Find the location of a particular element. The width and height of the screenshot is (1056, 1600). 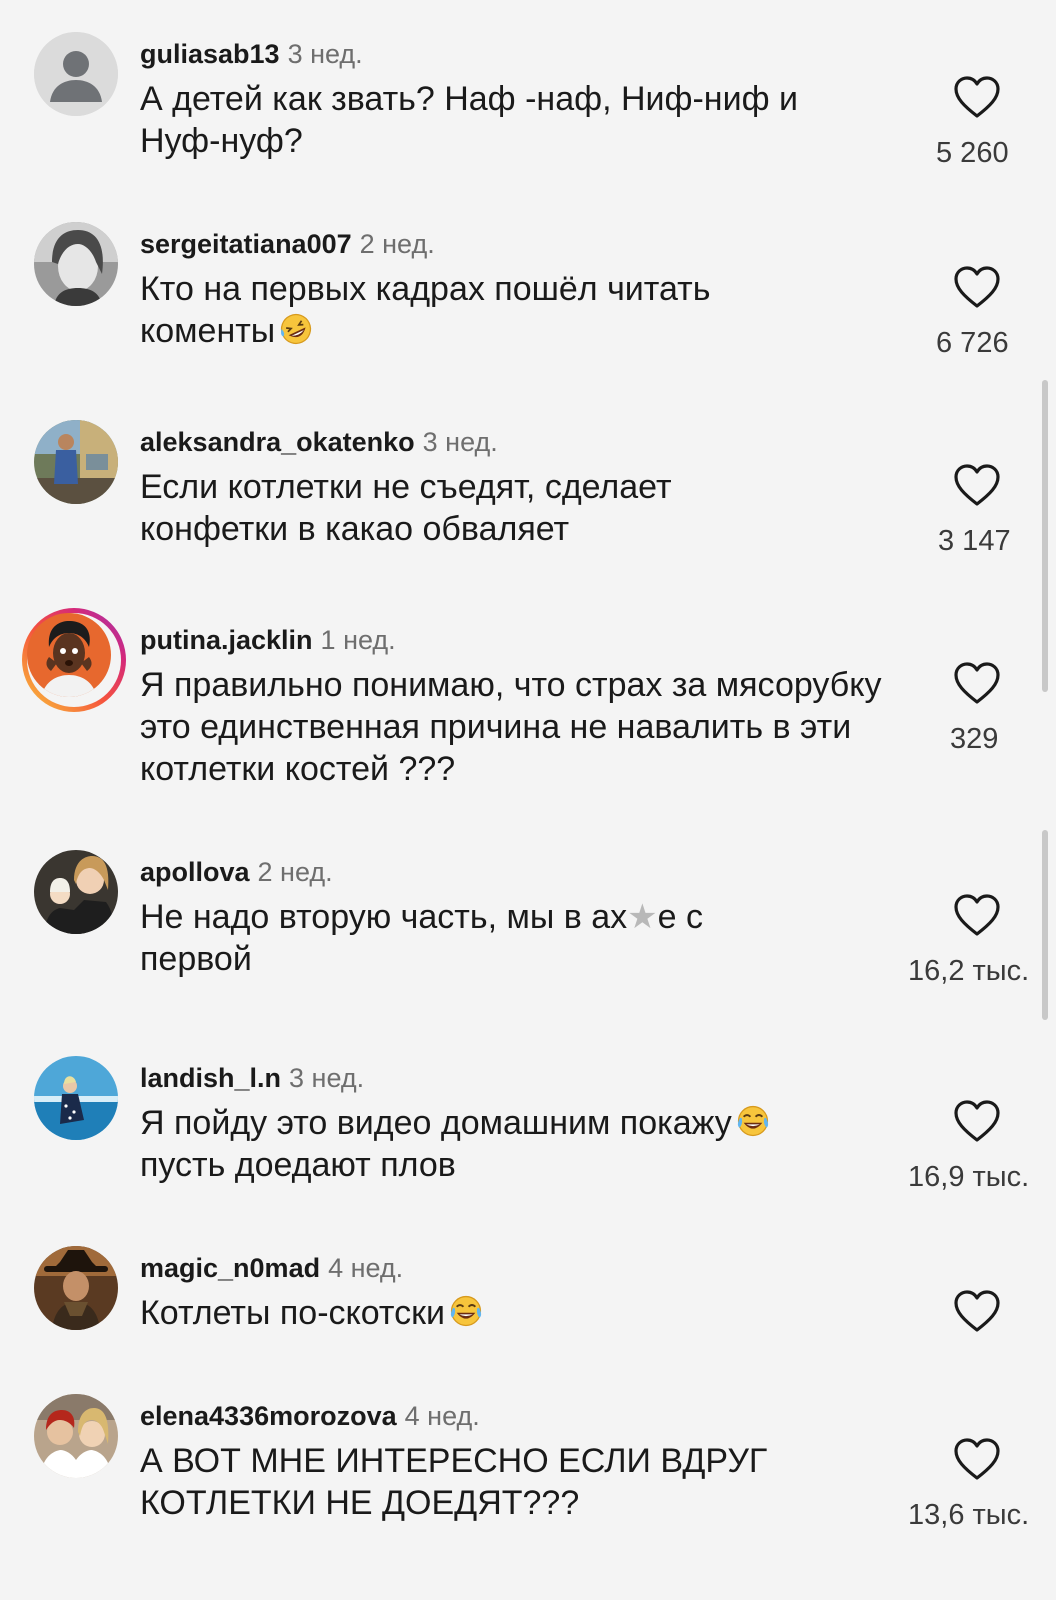

like-count: 329 is located at coordinates (974, 739).